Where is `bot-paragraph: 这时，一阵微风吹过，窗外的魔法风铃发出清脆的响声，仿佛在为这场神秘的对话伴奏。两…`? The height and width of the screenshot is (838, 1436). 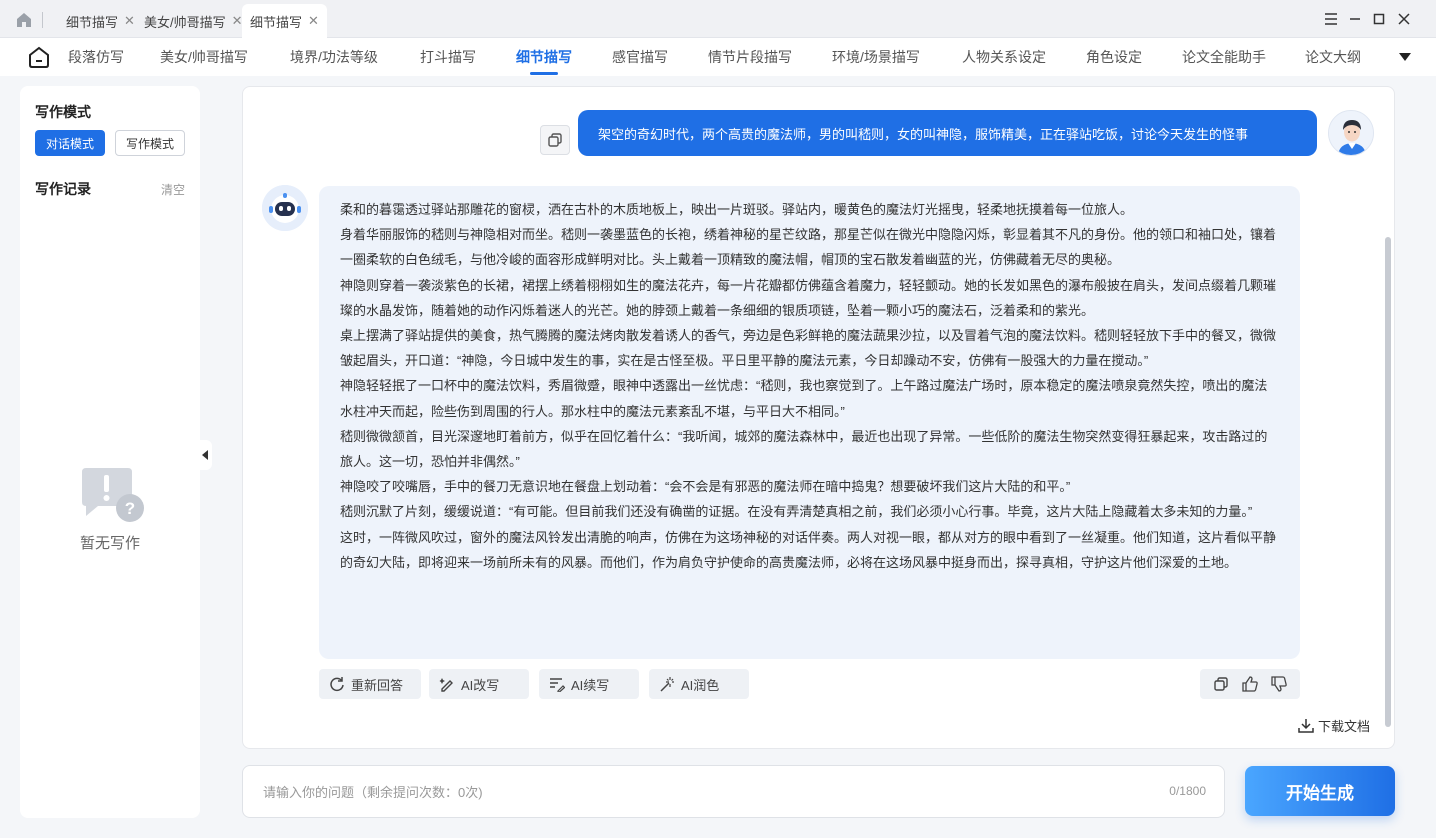
bot-paragraph: 这时，一阵微风吹过，窗外的魔法风铃发出清脆的响声，仿佛在为这场神秘的对话伴奏。两… is located at coordinates (808, 549).